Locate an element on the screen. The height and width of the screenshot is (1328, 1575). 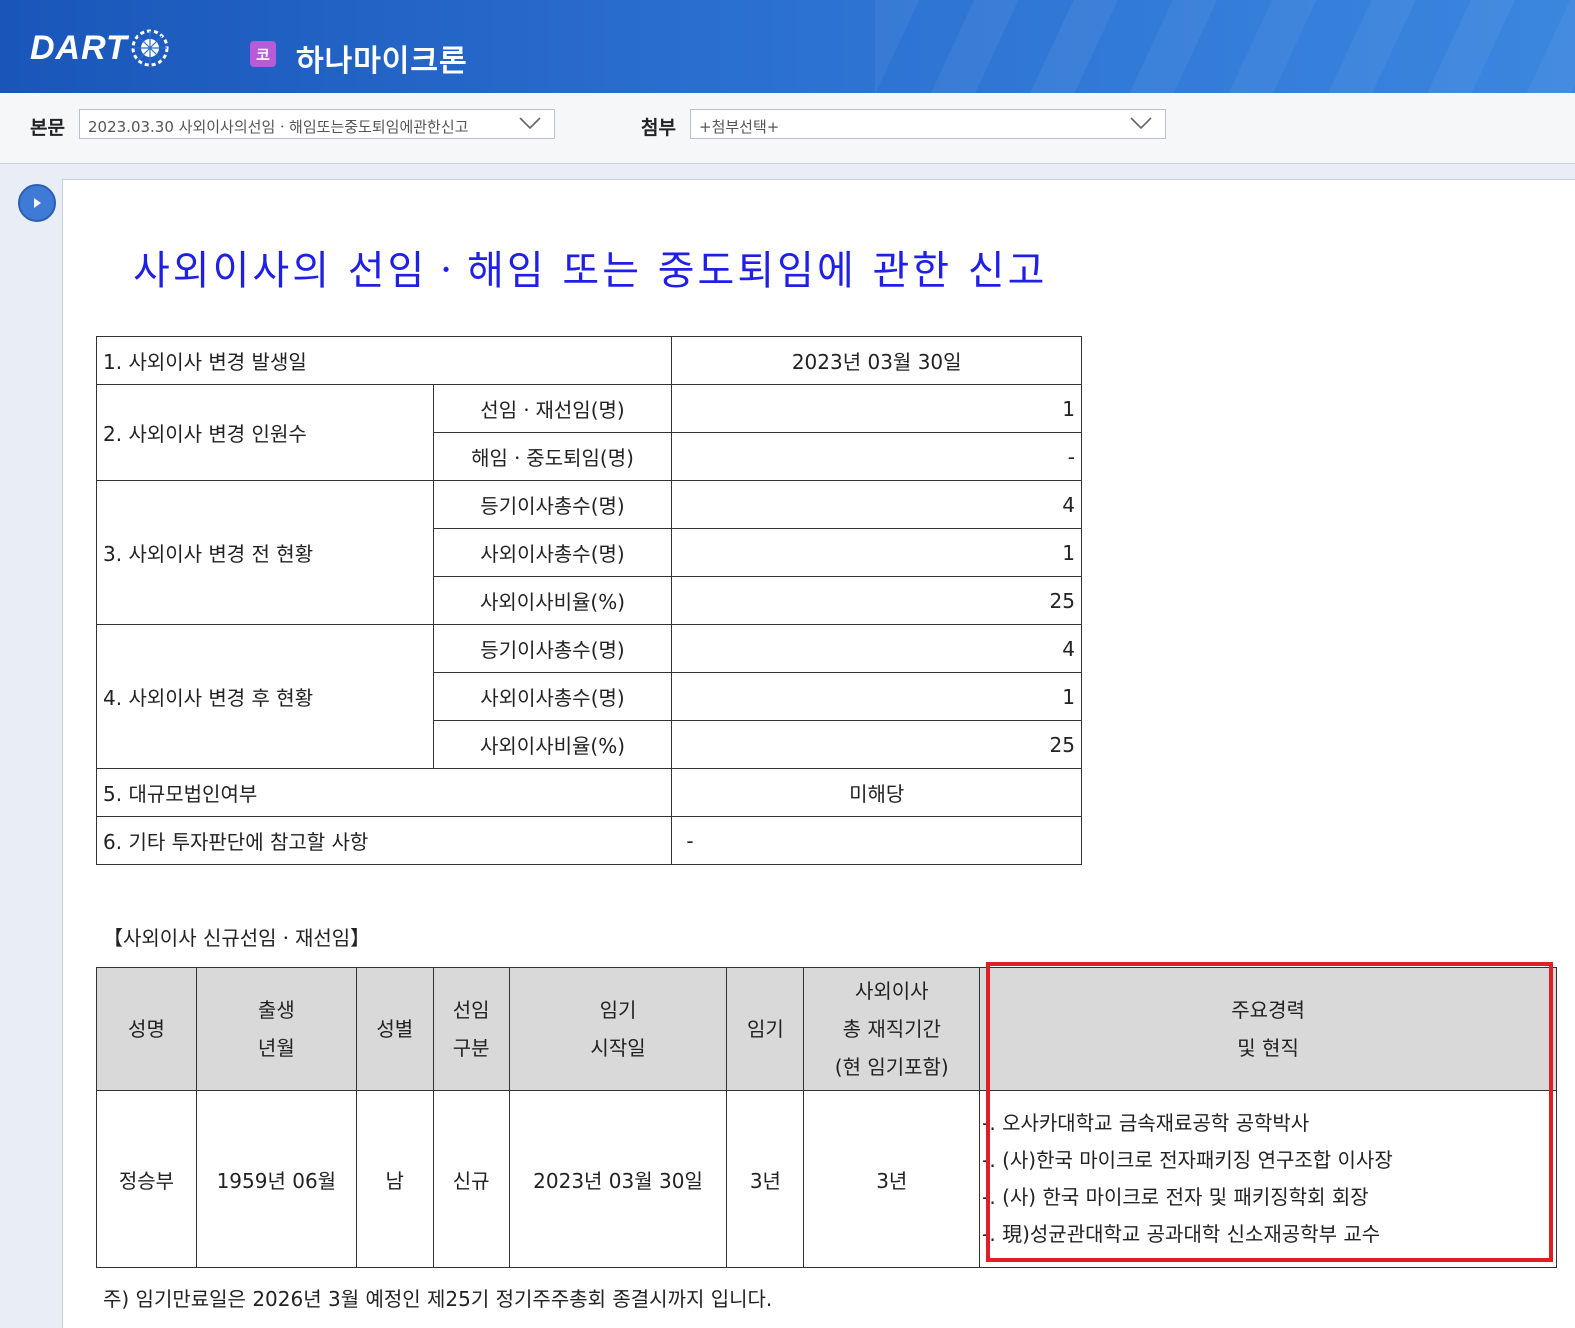
row2-val1: 1 is located at coordinates (876, 408).